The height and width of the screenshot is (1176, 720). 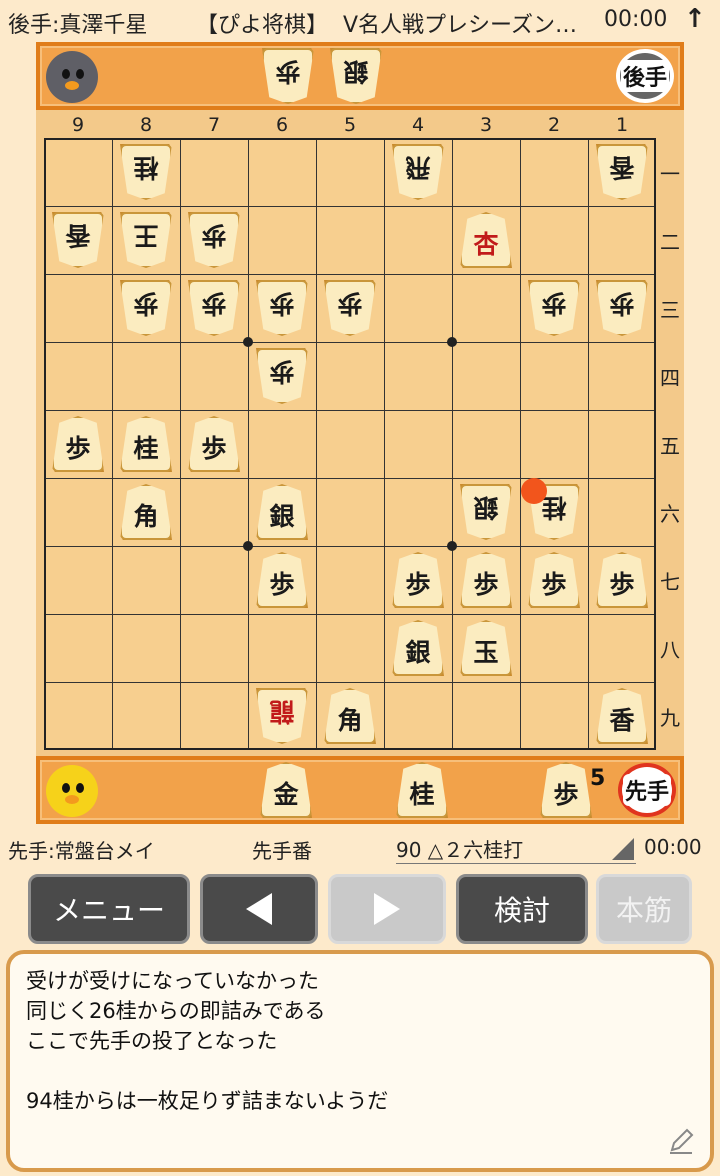 What do you see at coordinates (670, 514) in the screenshot?
I see `rank-label: 六` at bounding box center [670, 514].